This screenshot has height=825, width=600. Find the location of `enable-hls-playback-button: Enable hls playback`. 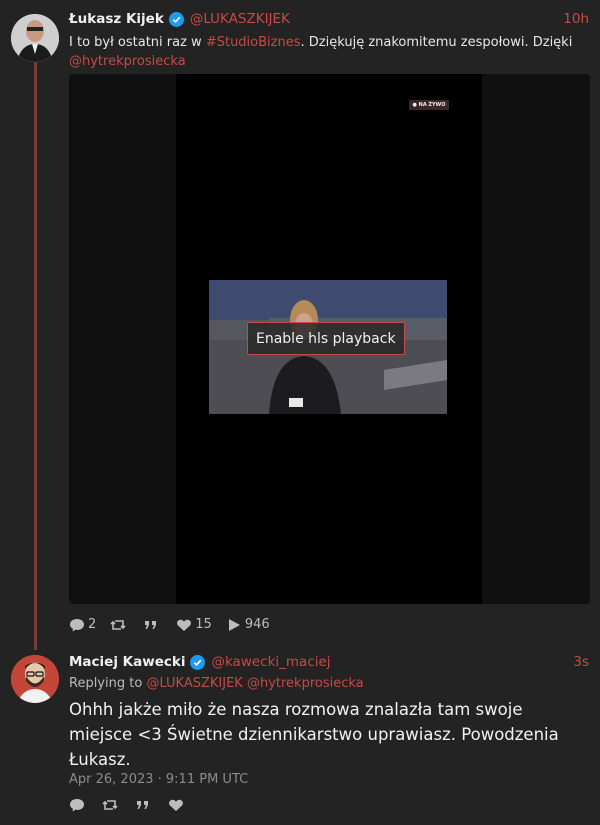

enable-hls-playback-button: Enable hls playback is located at coordinates (326, 338).